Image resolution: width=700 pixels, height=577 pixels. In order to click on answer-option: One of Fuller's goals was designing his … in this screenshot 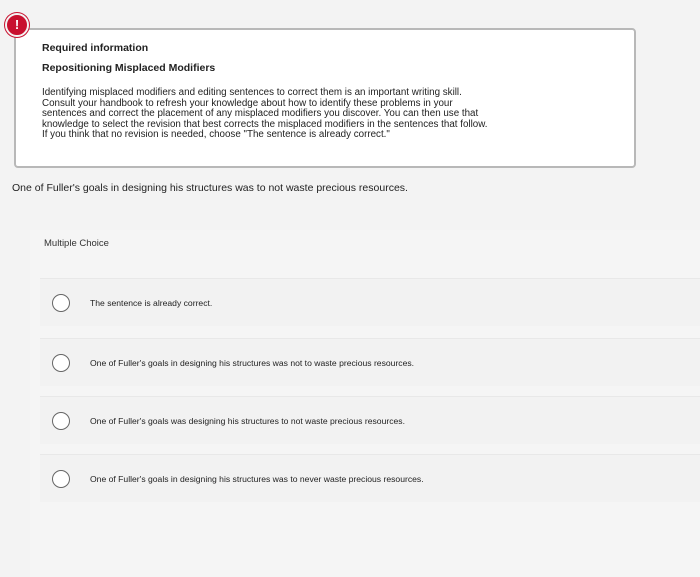, I will do `click(370, 420)`.